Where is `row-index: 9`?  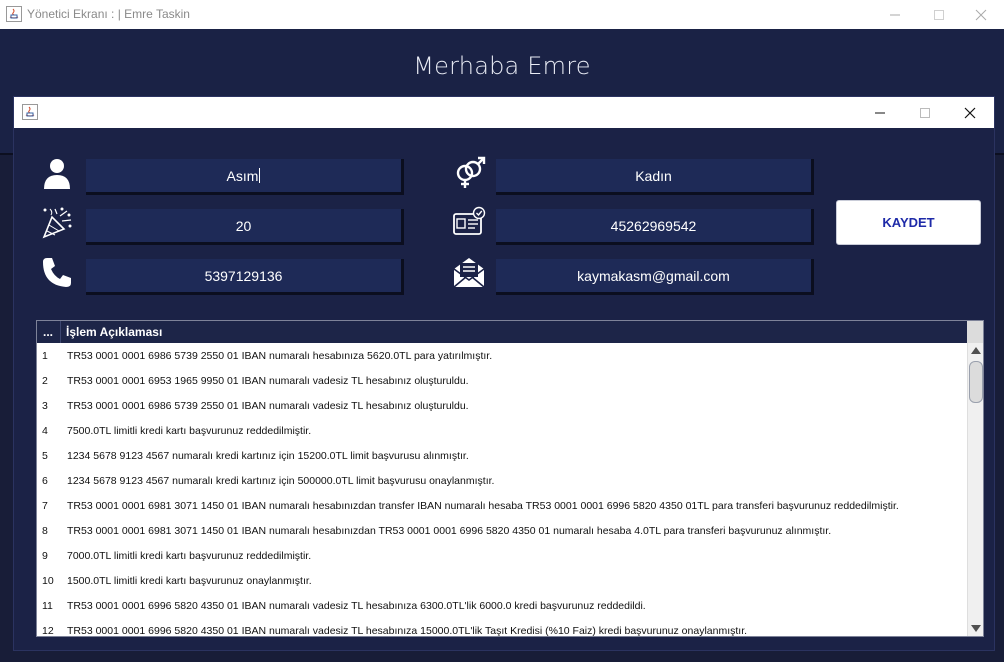 row-index: 9 is located at coordinates (45, 556).